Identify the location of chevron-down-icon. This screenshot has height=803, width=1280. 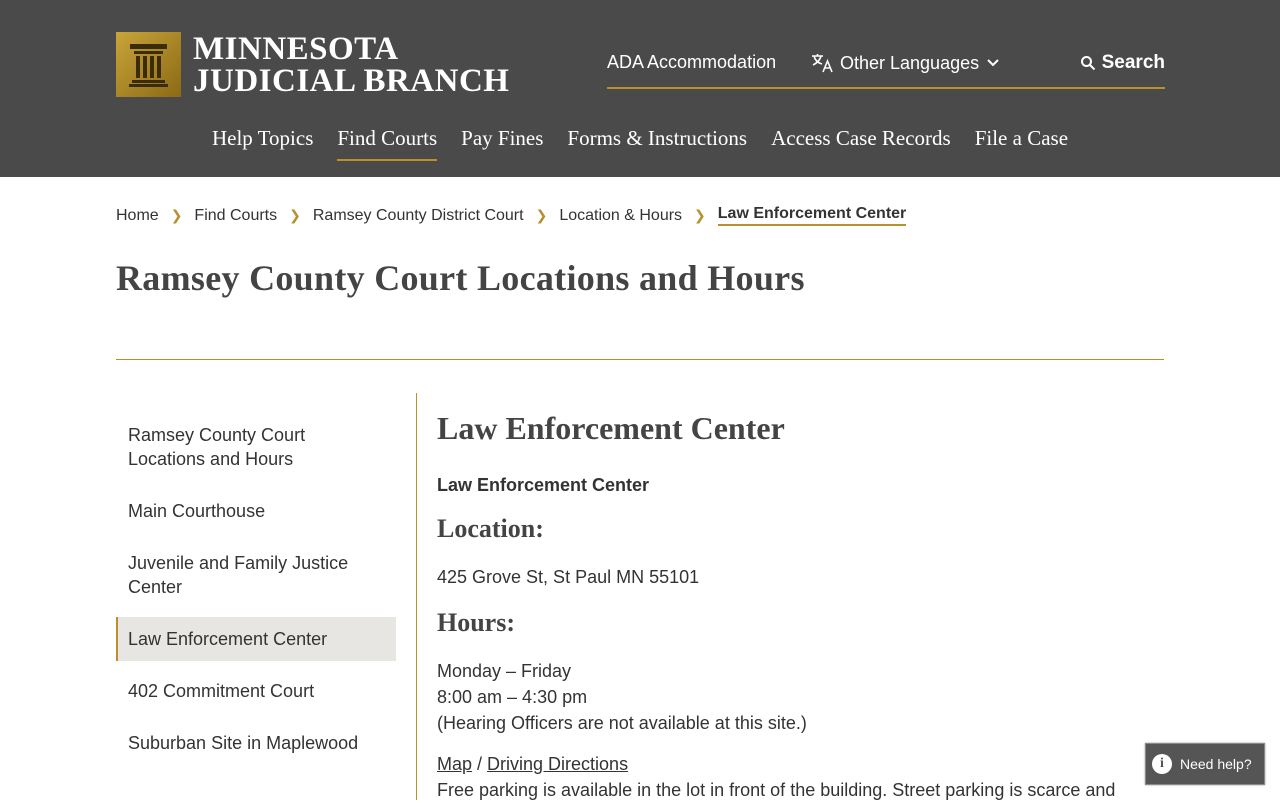
(993, 63).